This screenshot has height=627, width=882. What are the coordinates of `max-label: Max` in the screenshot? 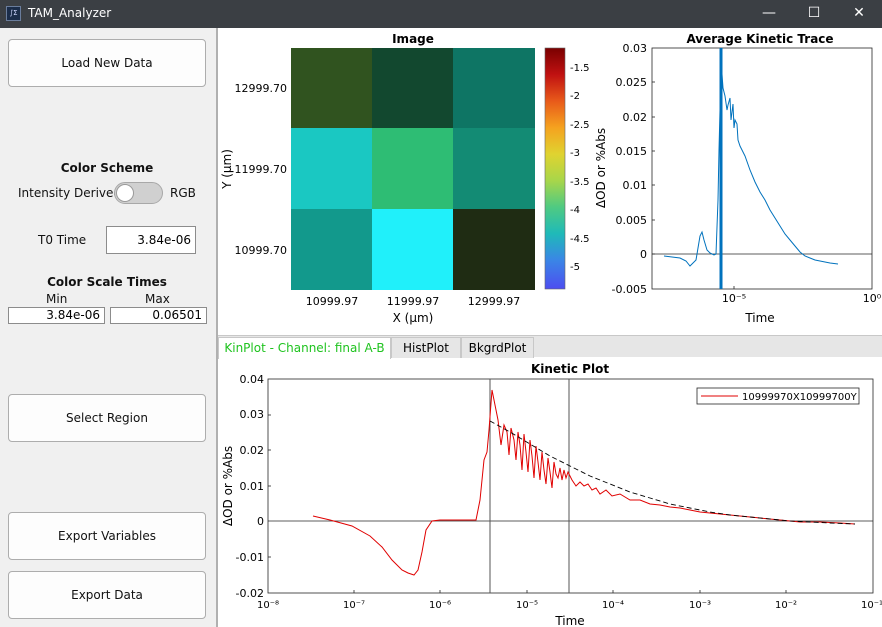 It's located at (157, 299).